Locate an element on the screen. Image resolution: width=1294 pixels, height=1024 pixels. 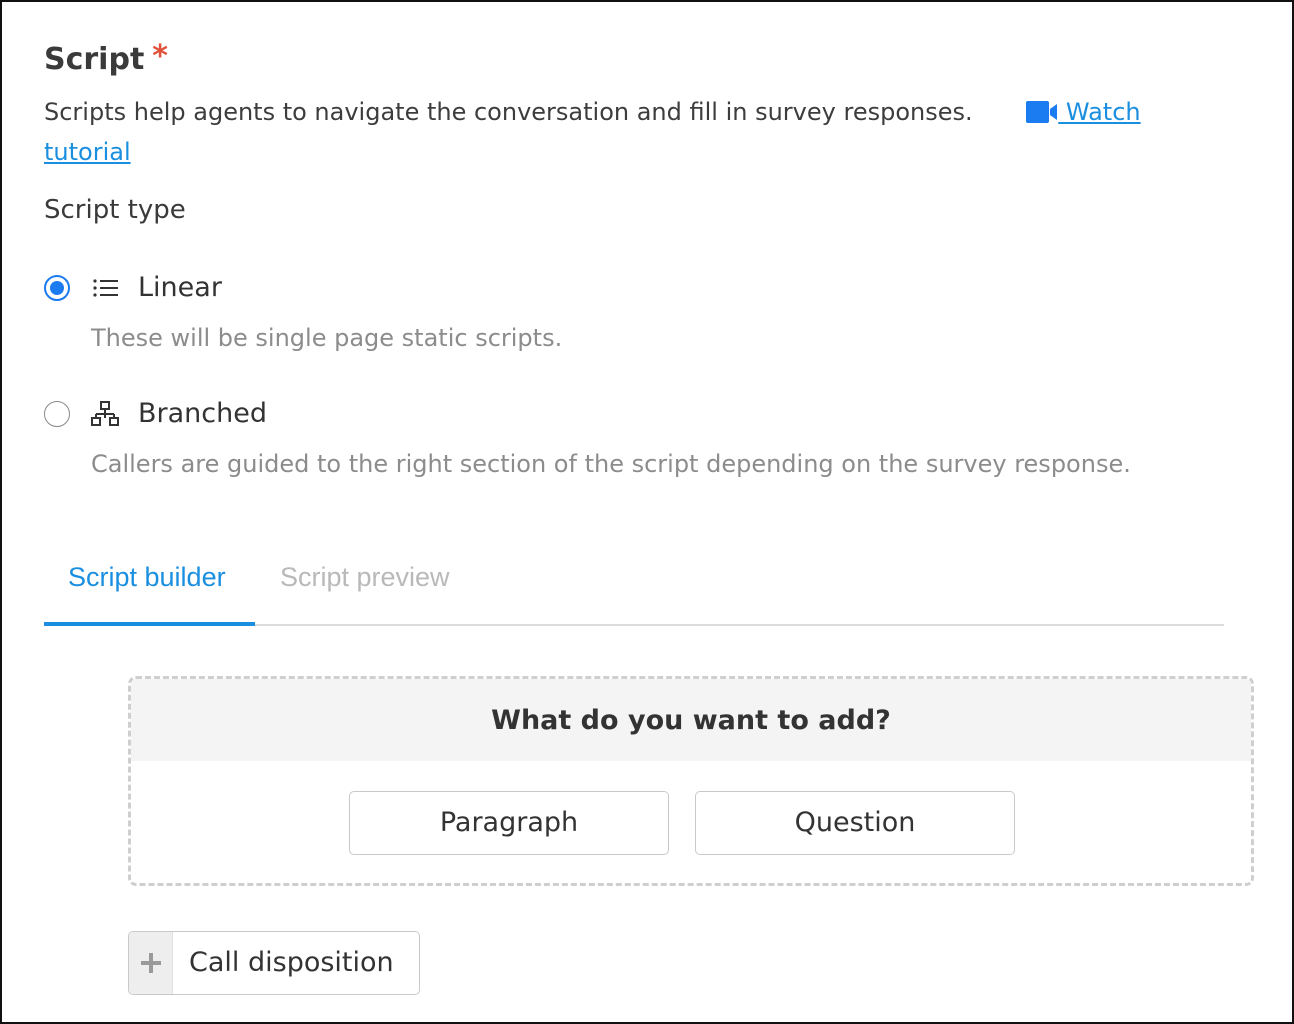
linear-radio is located at coordinates (57, 287).